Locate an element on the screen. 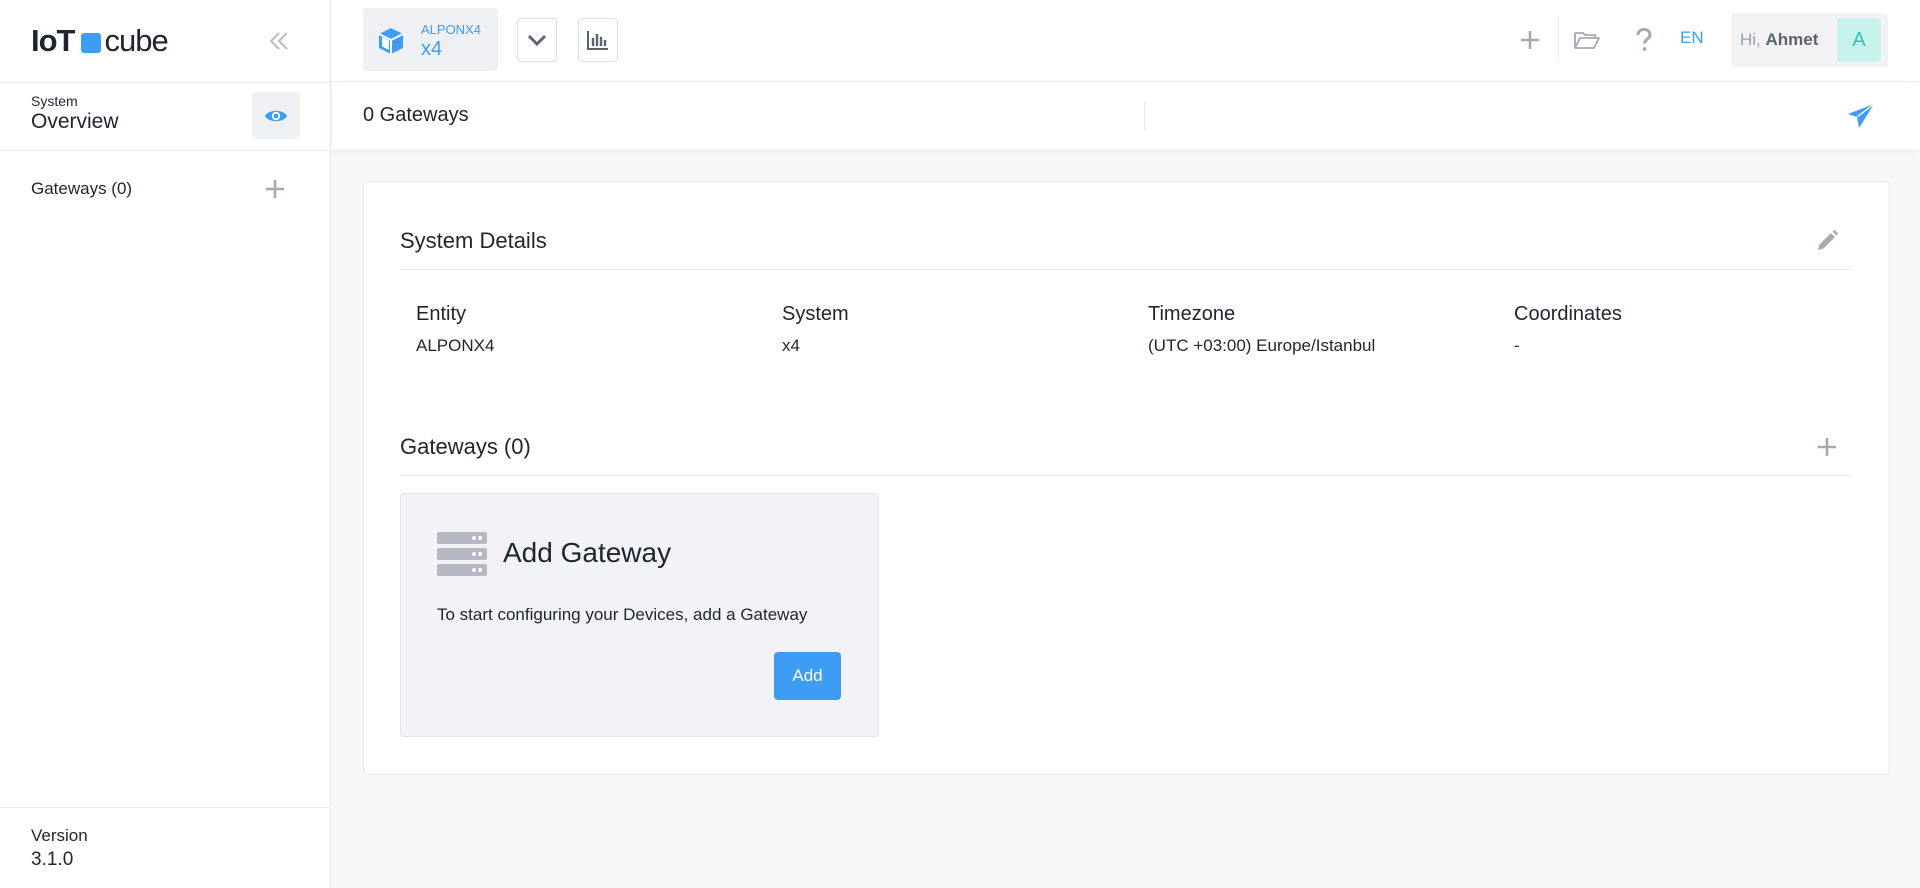  subheader-divider is located at coordinates (1144, 116).